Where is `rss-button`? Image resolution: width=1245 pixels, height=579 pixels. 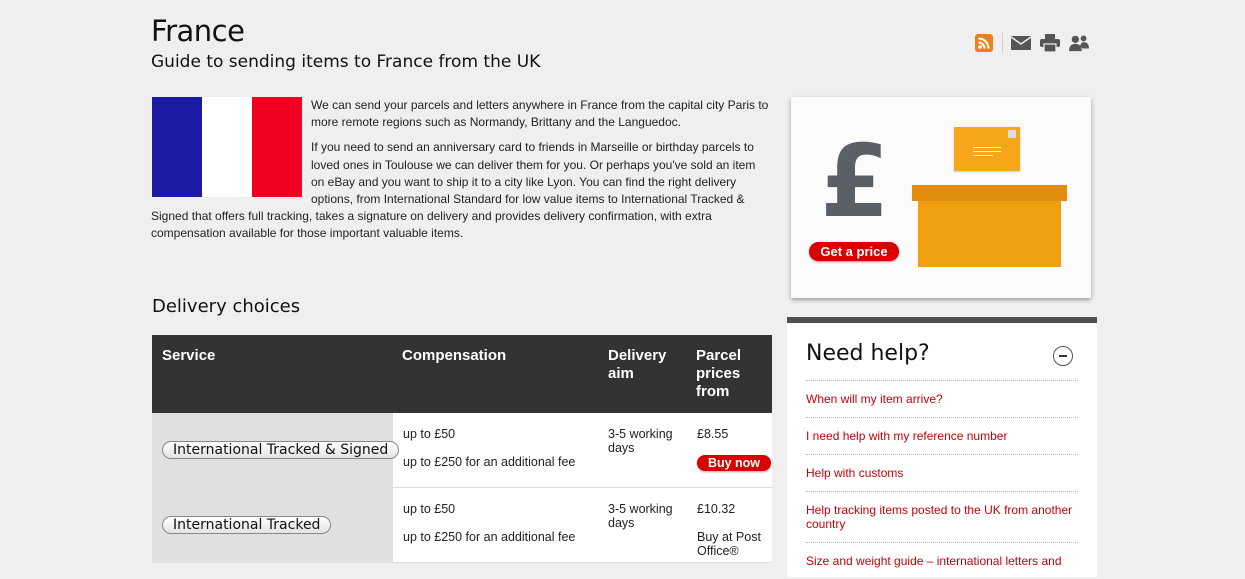
rss-button is located at coordinates (984, 43).